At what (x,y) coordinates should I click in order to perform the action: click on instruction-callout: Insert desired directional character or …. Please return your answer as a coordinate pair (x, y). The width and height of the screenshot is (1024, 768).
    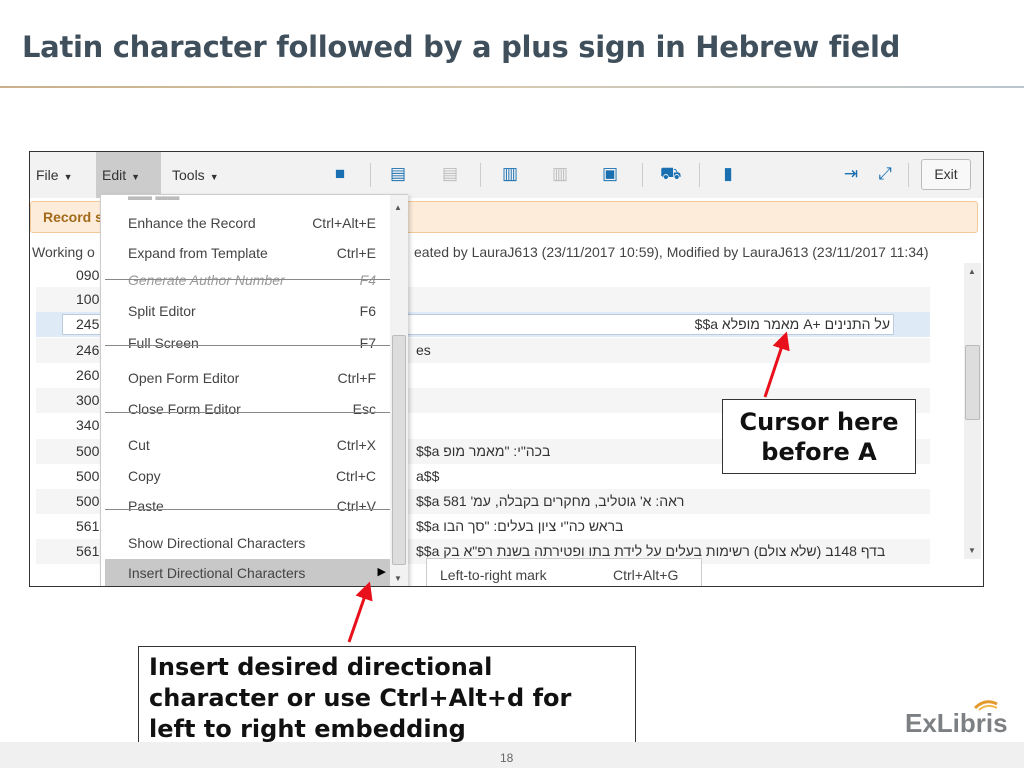
    Looking at the image, I should click on (387, 698).